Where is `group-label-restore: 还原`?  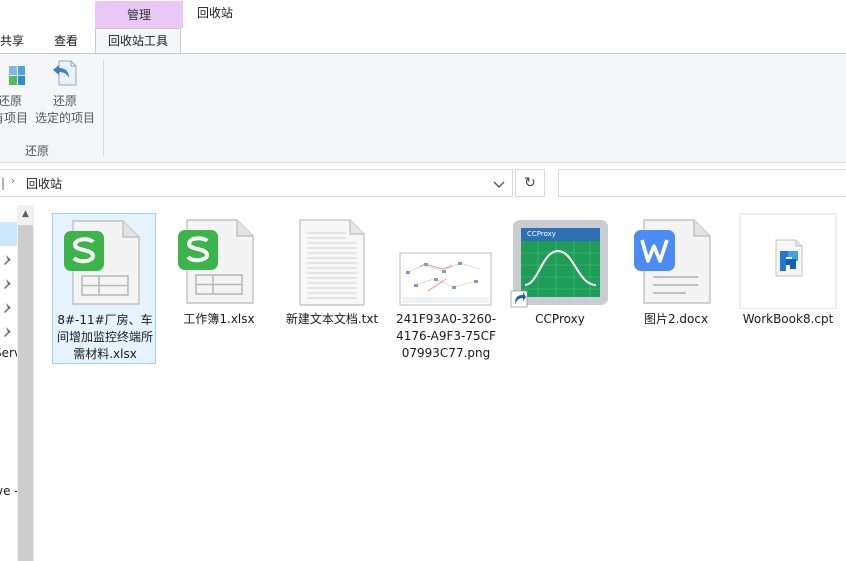 group-label-restore: 还原 is located at coordinates (37, 151).